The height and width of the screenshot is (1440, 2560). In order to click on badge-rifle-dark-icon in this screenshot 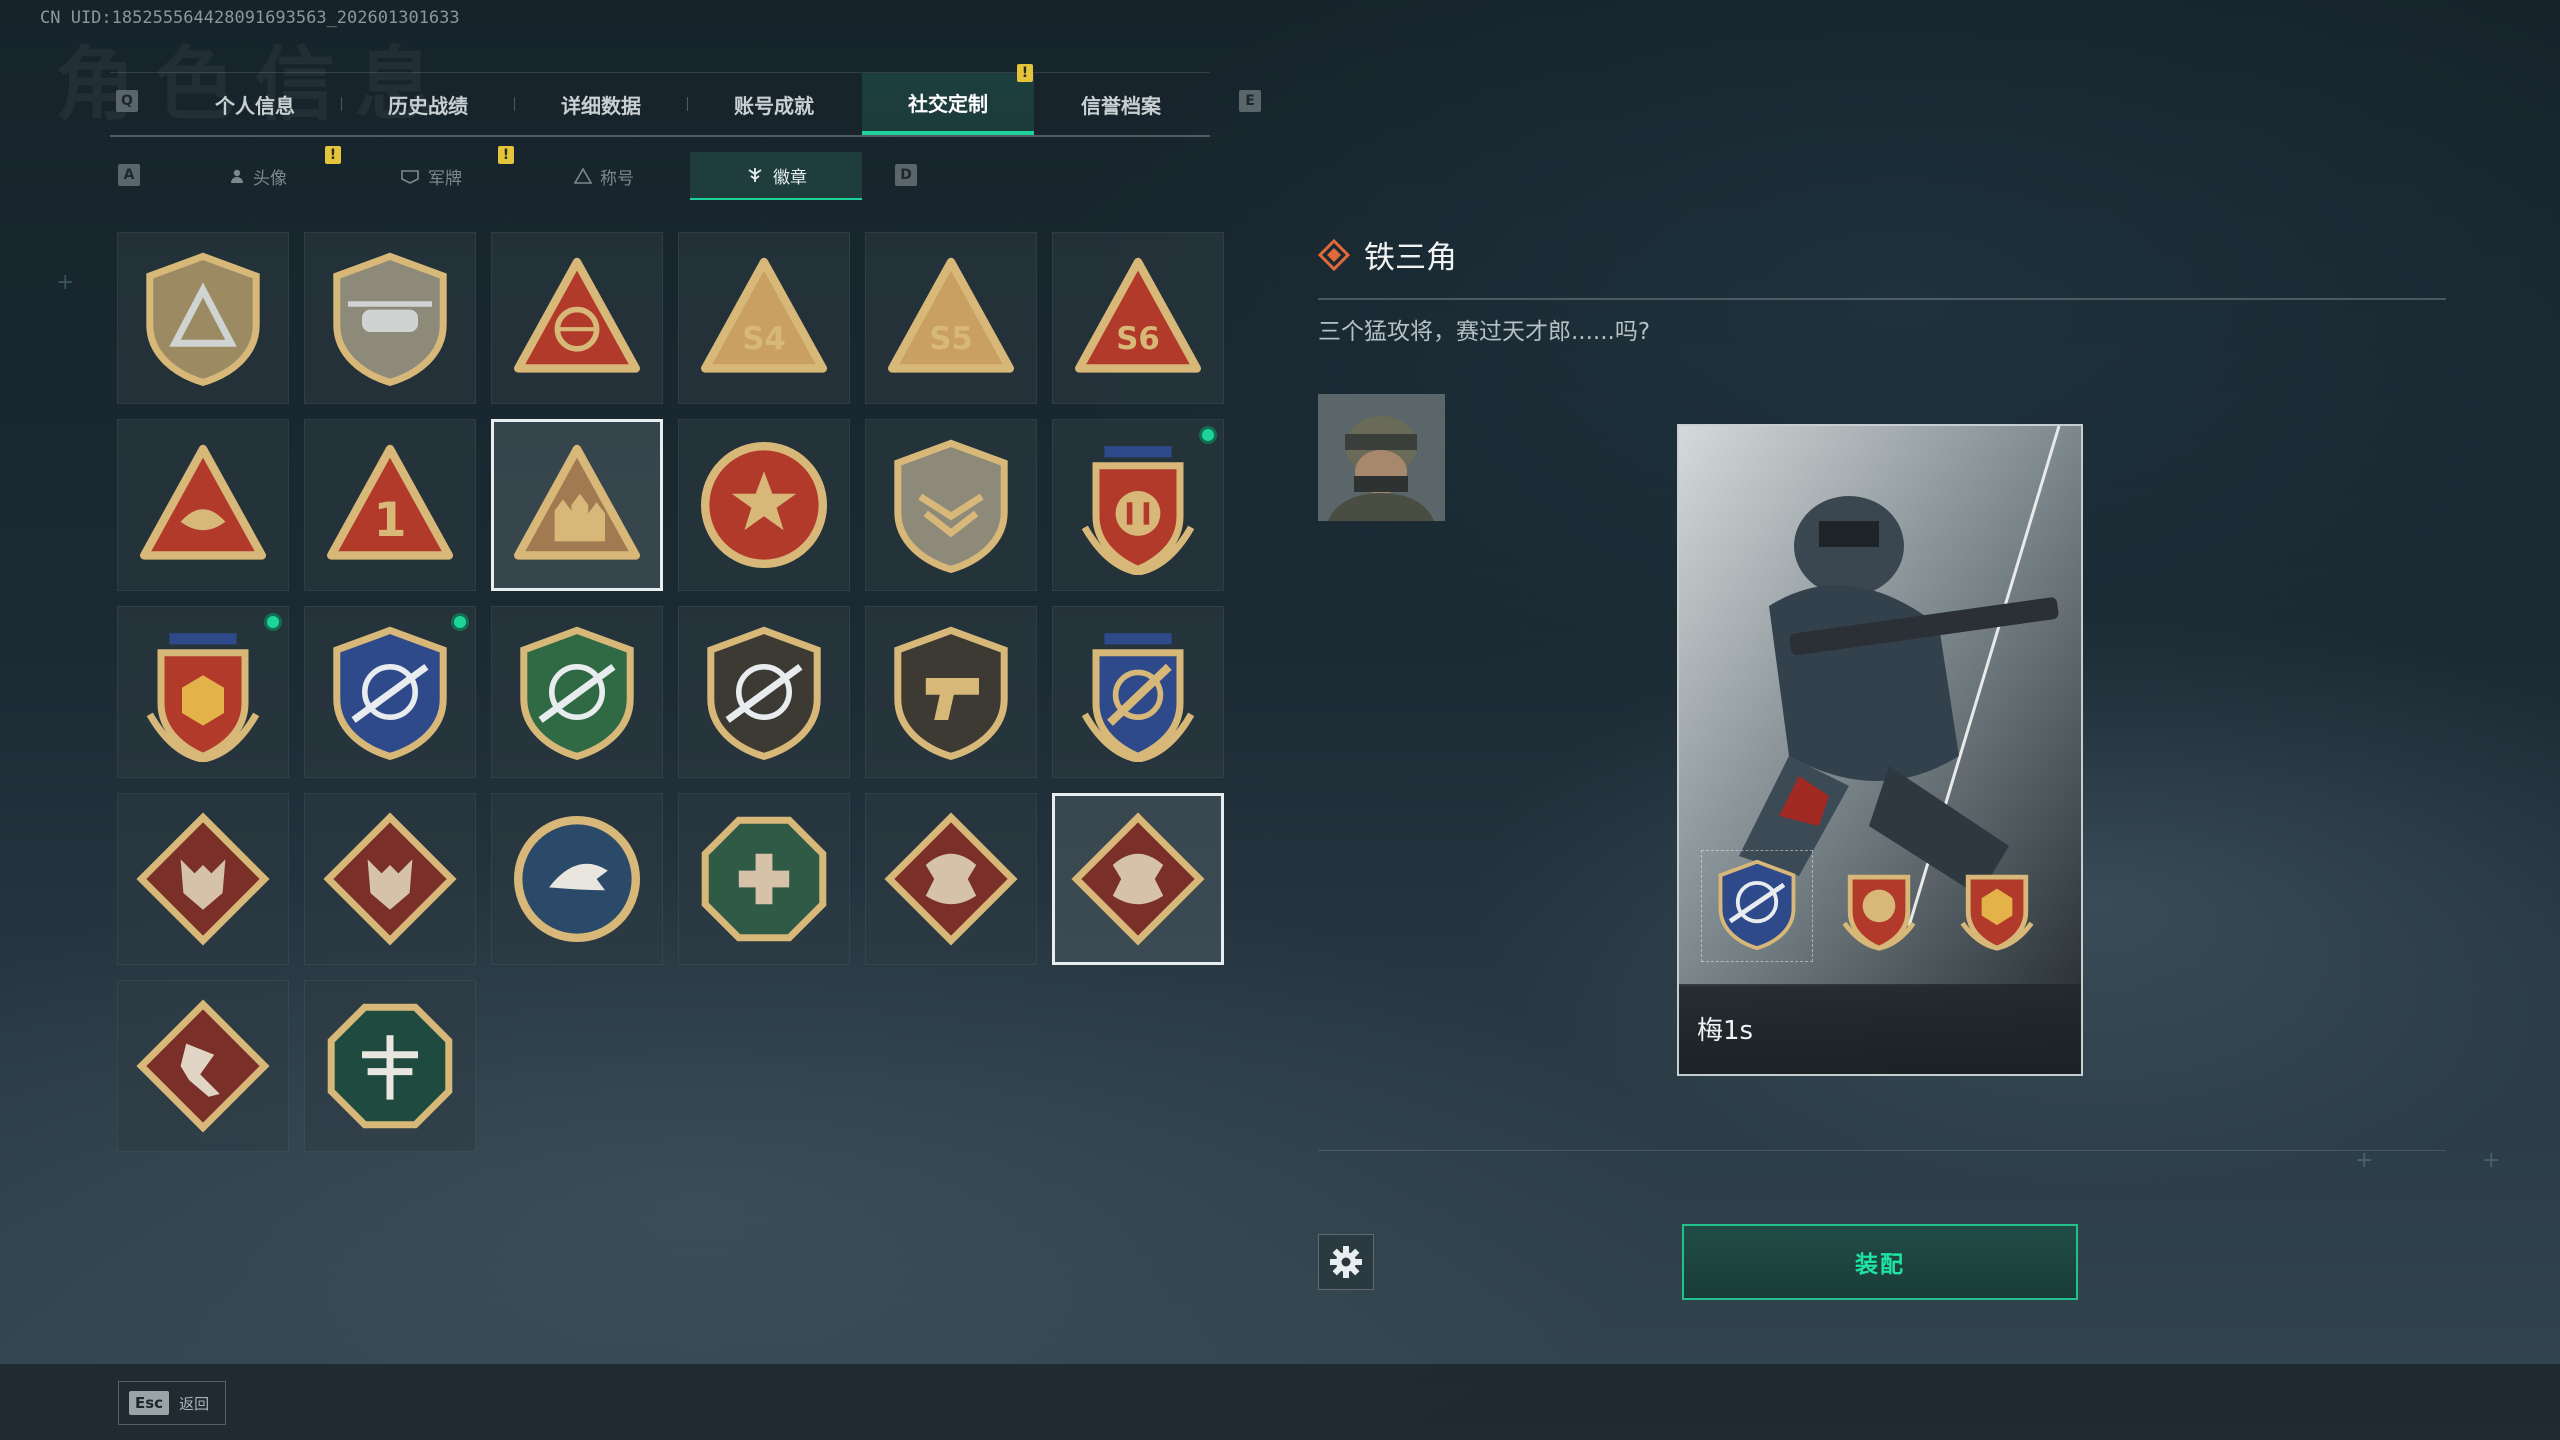, I will do `click(764, 693)`.